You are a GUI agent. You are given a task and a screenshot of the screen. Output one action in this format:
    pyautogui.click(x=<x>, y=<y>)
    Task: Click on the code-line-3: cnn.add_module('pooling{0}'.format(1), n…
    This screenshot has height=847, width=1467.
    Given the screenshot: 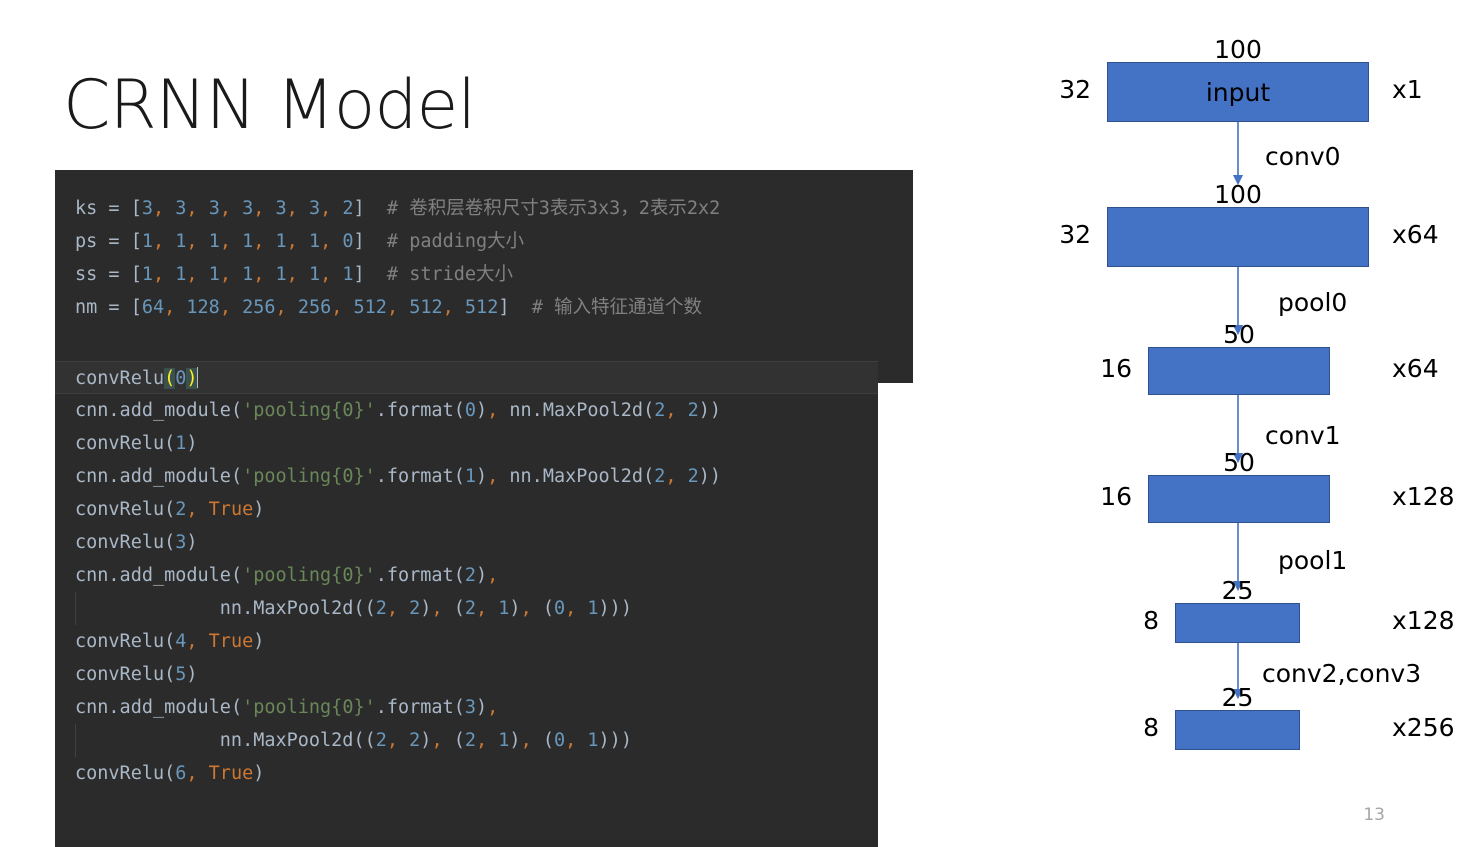 What is the action you would take?
    pyautogui.click(x=466, y=476)
    